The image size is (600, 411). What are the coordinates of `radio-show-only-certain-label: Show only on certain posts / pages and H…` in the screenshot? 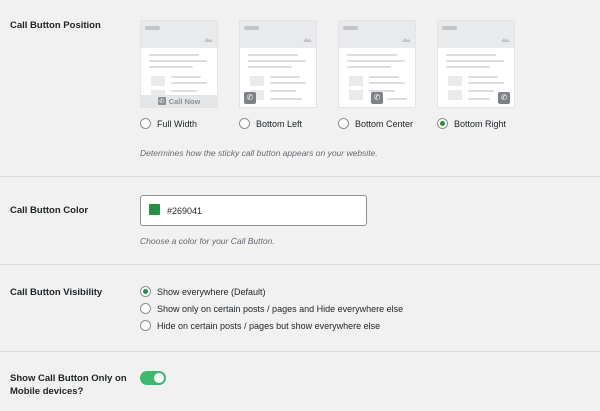 It's located at (280, 308).